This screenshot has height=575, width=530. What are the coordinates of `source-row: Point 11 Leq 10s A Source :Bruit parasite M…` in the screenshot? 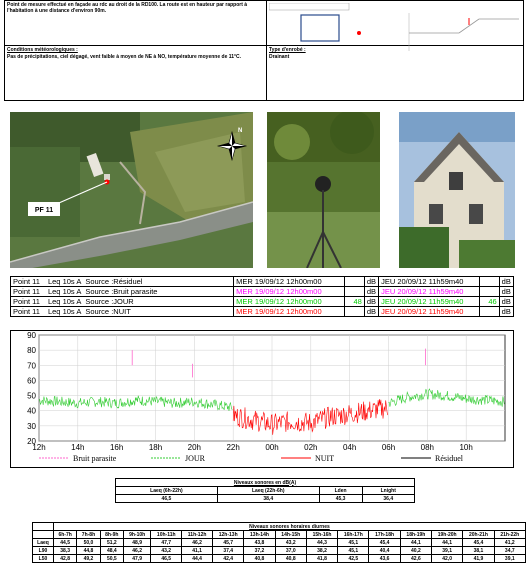 It's located at (262, 291).